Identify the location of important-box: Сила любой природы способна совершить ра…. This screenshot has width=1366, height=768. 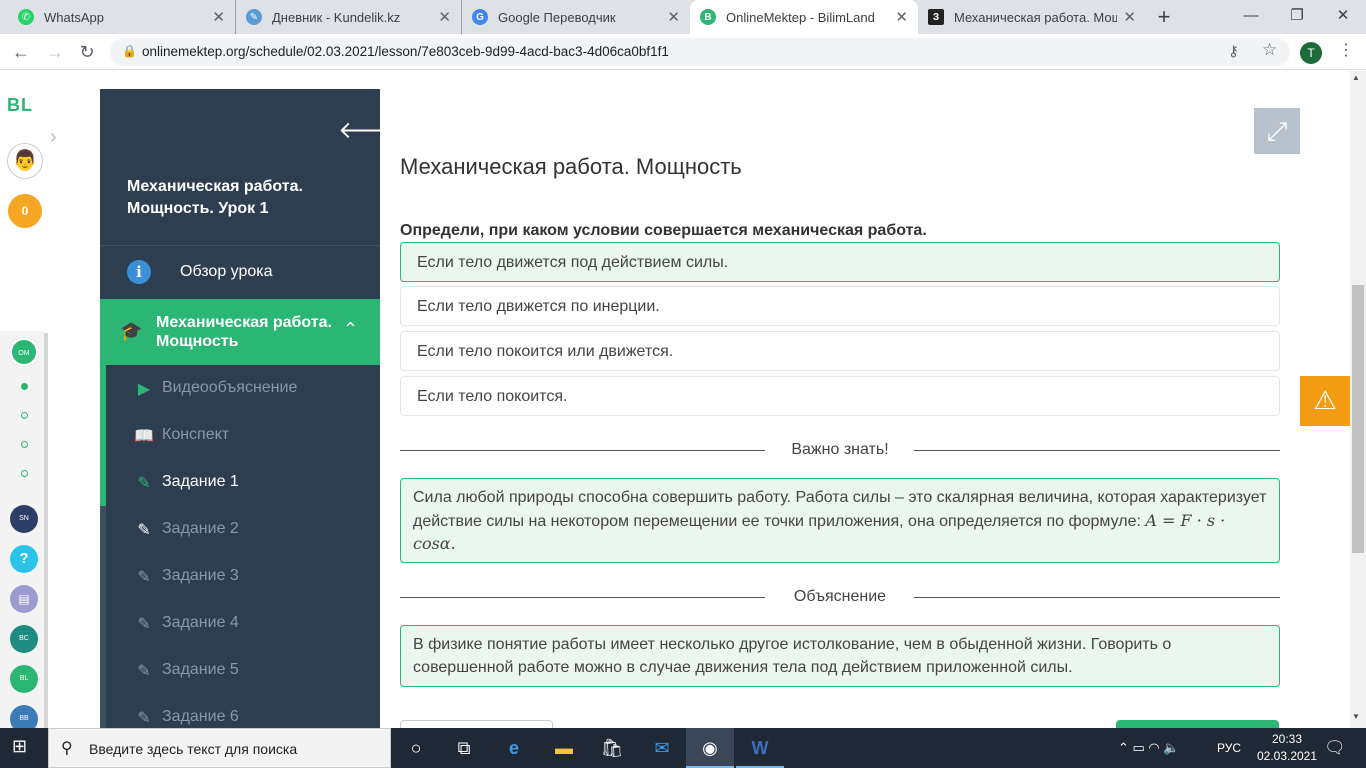
(840, 520).